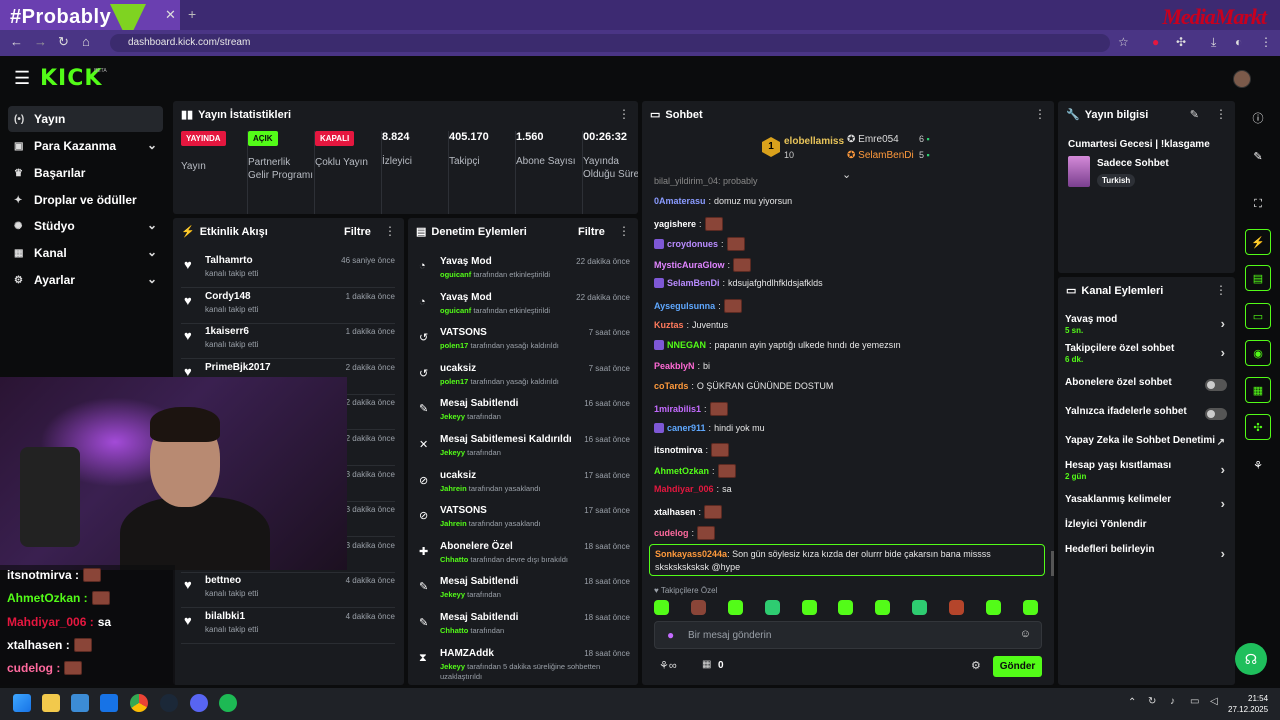 The height and width of the screenshot is (720, 1280). What do you see at coordinates (680, 201) in the screenshot?
I see `chat-username: 0Amaterasu` at bounding box center [680, 201].